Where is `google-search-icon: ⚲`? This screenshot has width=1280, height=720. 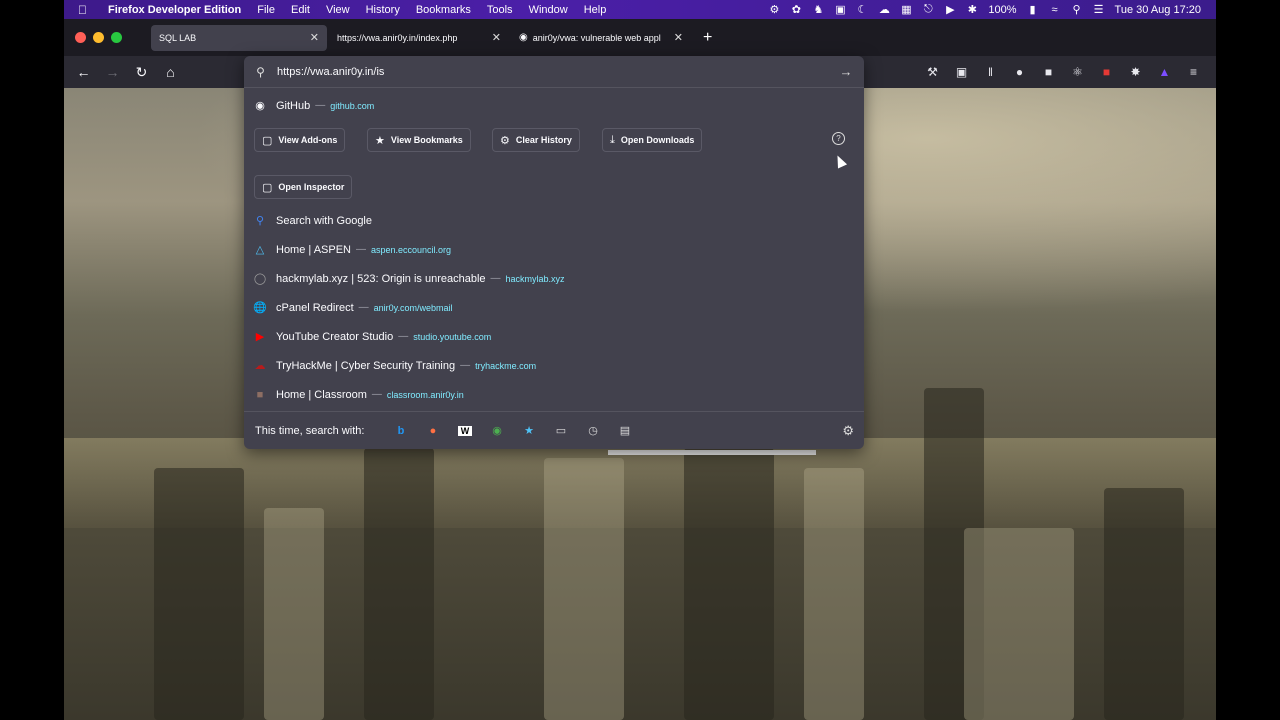
google-search-icon: ⚲ is located at coordinates (260, 221).